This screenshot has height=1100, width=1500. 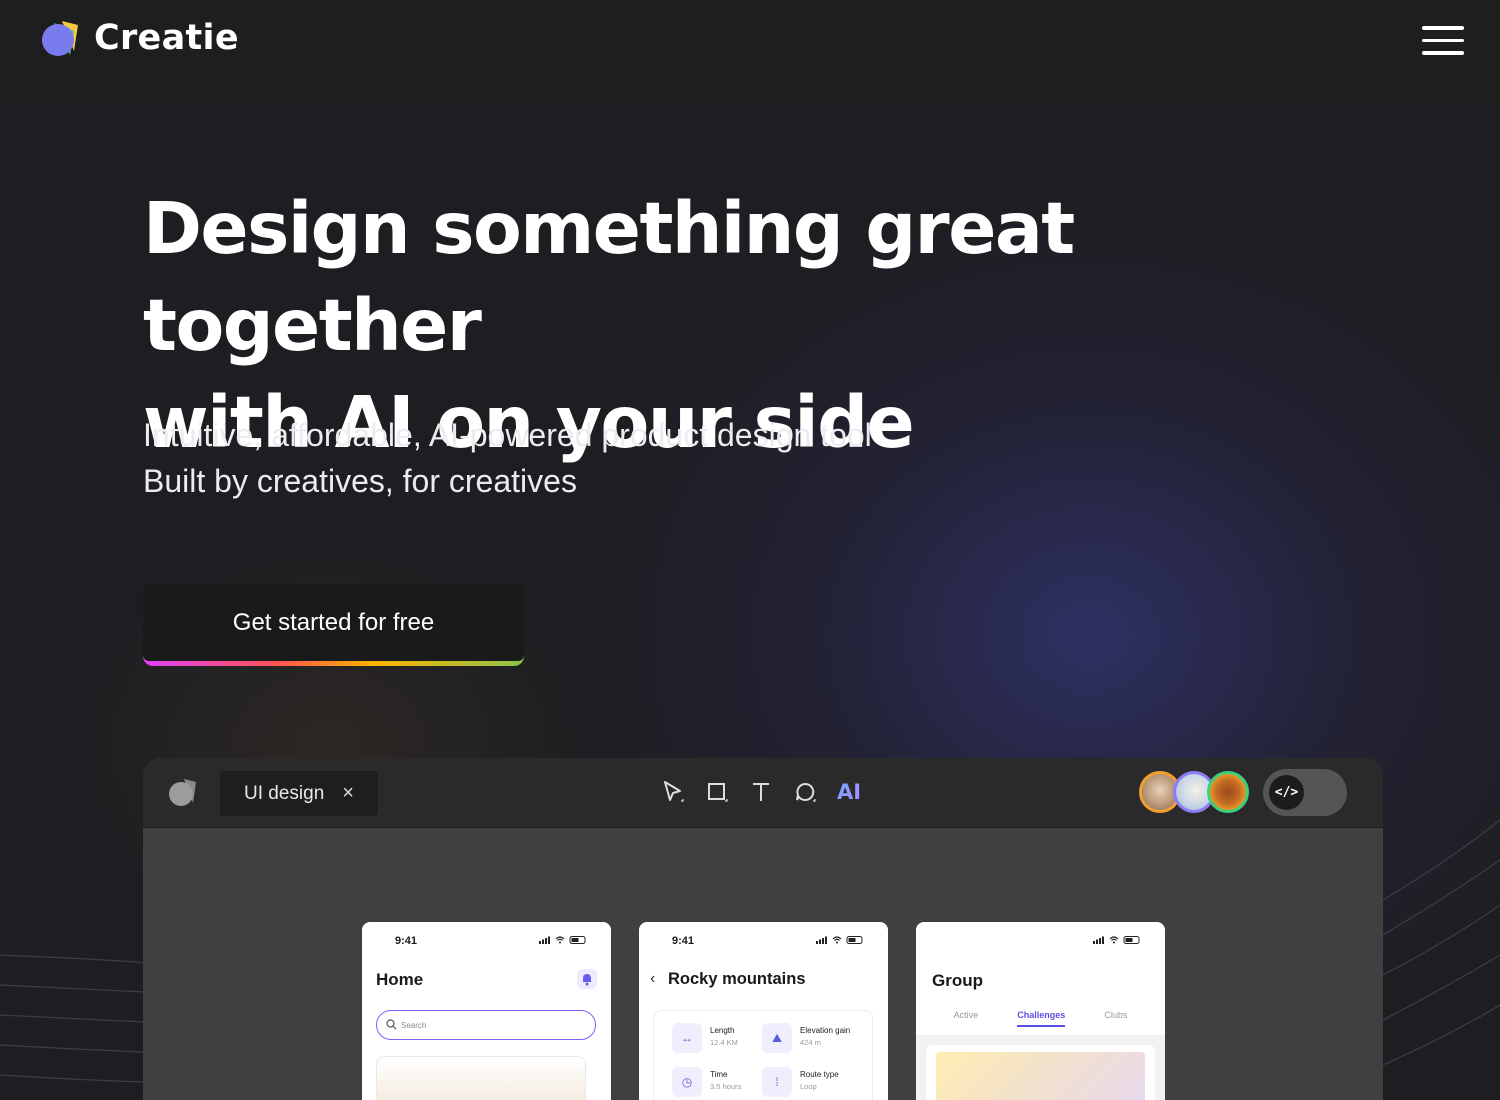 I want to click on clock-icon: ◷, so click(x=687, y=1082).